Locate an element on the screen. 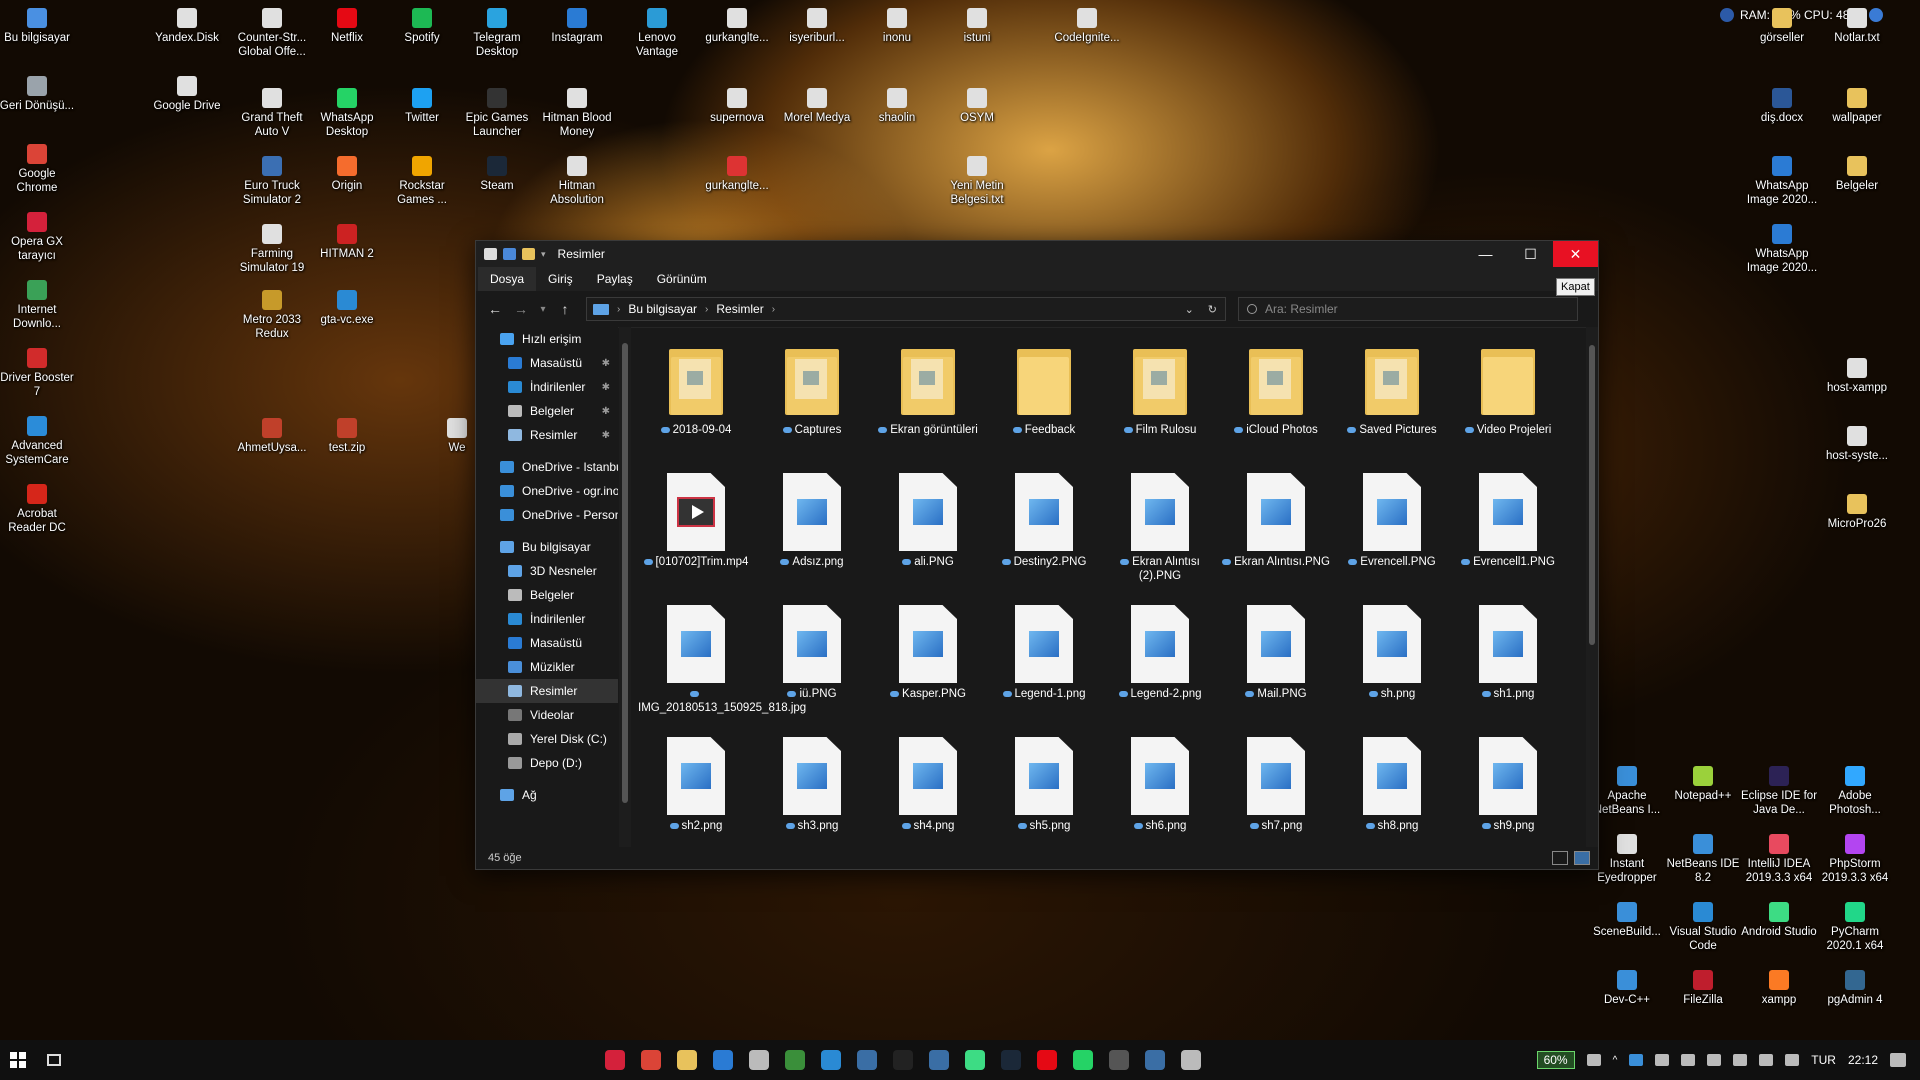  desktop-icon: Euro Truck Simulator 2 is located at coordinates (272, 181).